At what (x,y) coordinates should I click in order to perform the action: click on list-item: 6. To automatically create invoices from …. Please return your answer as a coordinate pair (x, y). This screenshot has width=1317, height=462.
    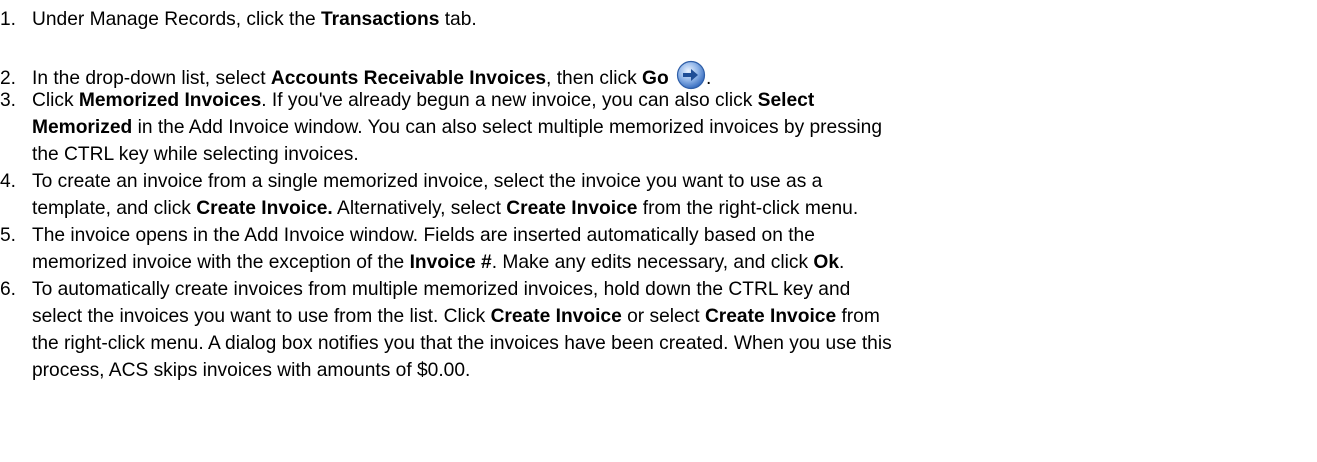
    Looking at the image, I should click on (425, 289).